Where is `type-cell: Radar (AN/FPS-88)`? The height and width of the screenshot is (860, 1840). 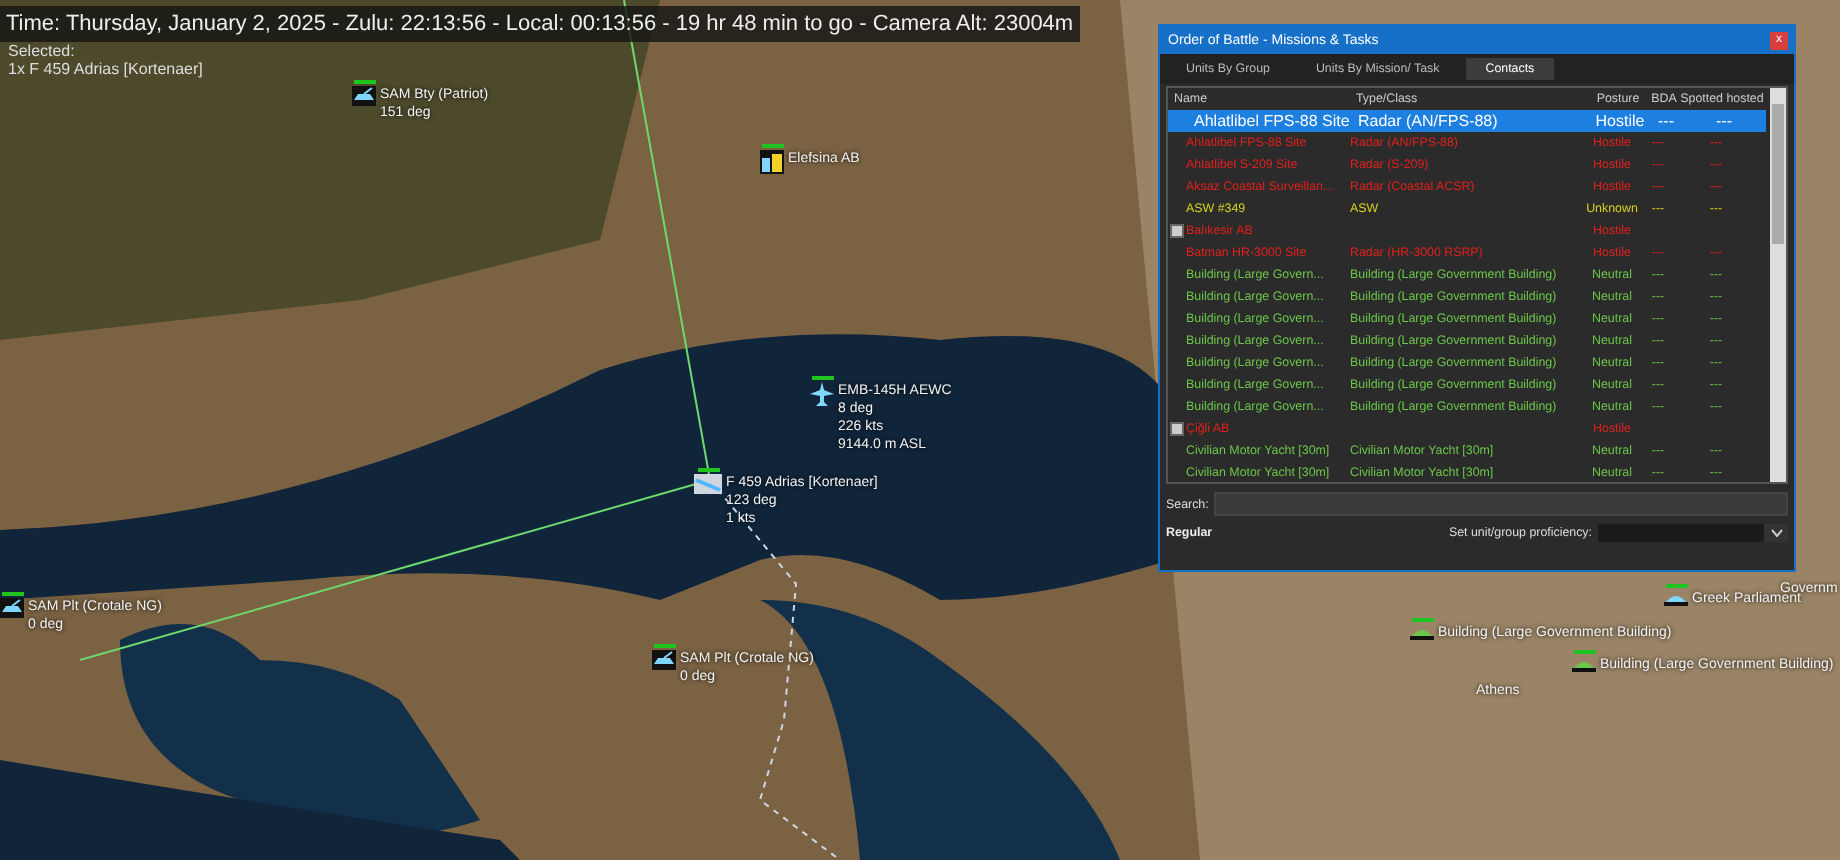 type-cell: Radar (AN/FPS-88) is located at coordinates (1428, 121).